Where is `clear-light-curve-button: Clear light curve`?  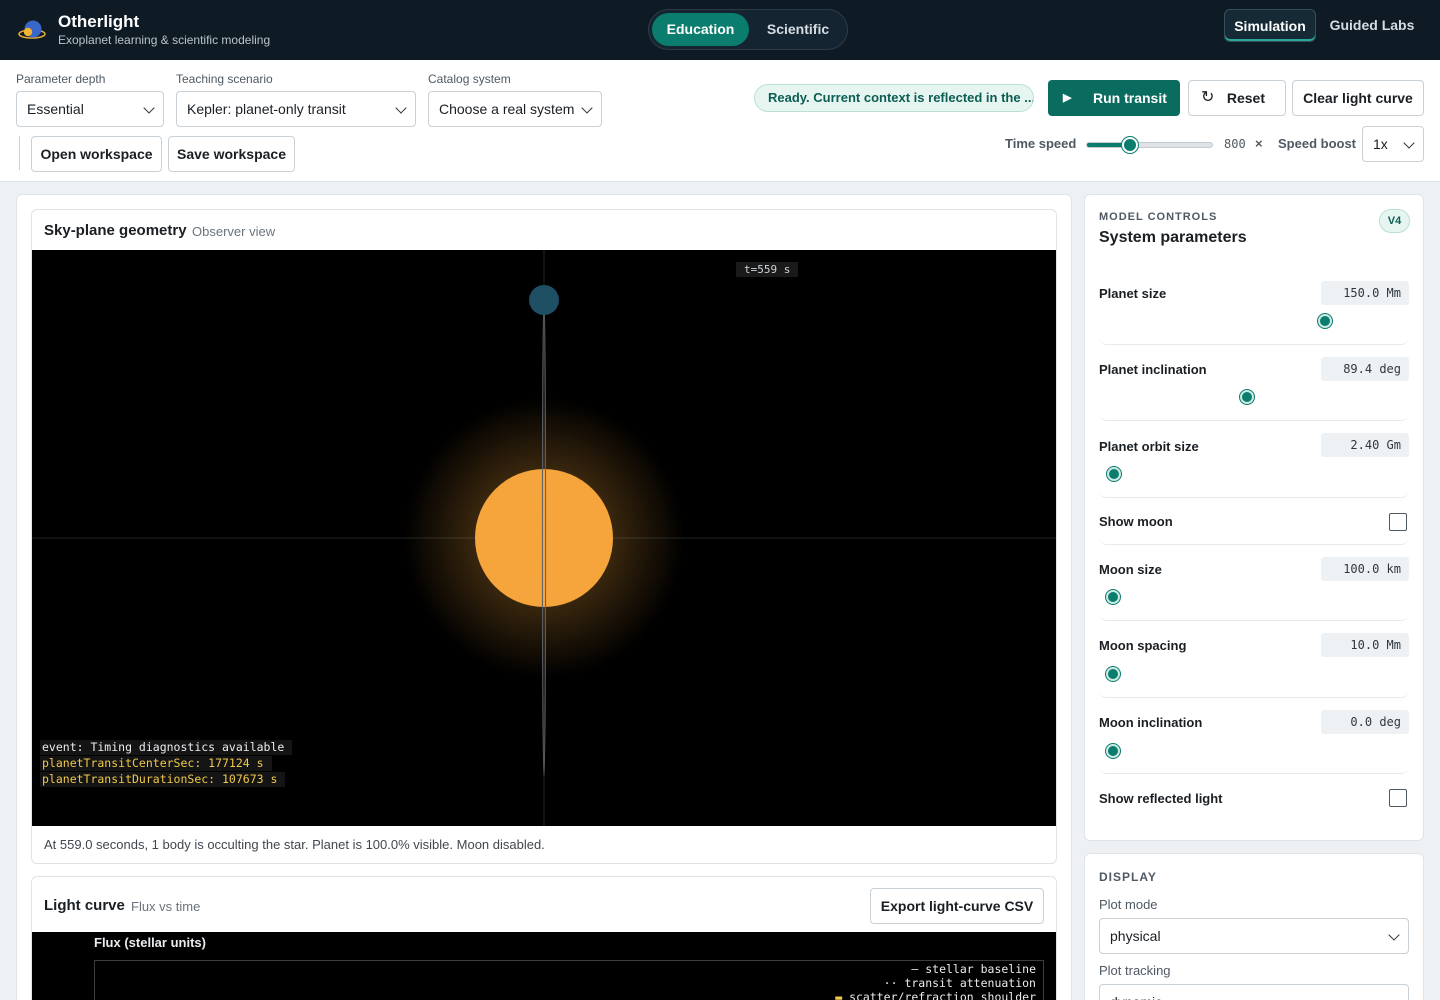 clear-light-curve-button: Clear light curve is located at coordinates (1358, 98).